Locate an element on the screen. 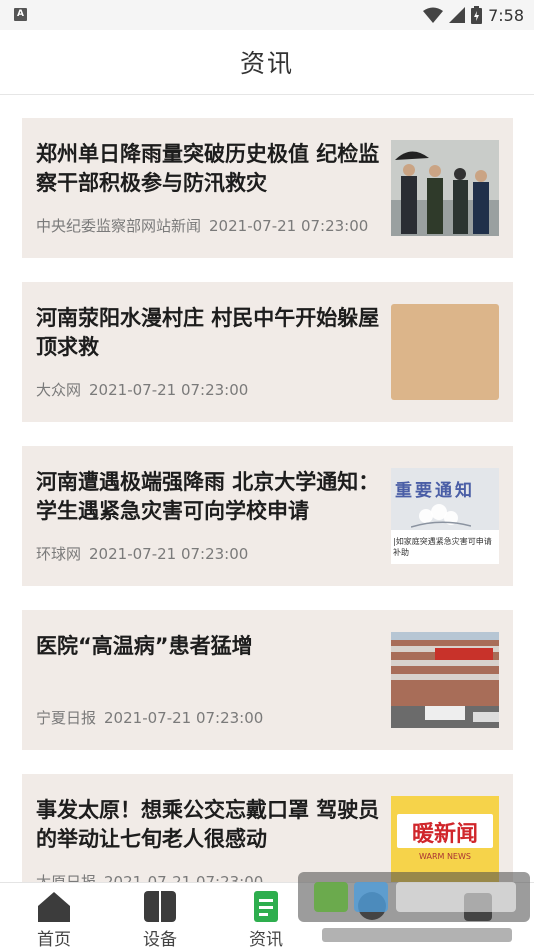 This screenshot has width=534, height=950. status-icons: 7:58 is located at coordinates (473, 15).